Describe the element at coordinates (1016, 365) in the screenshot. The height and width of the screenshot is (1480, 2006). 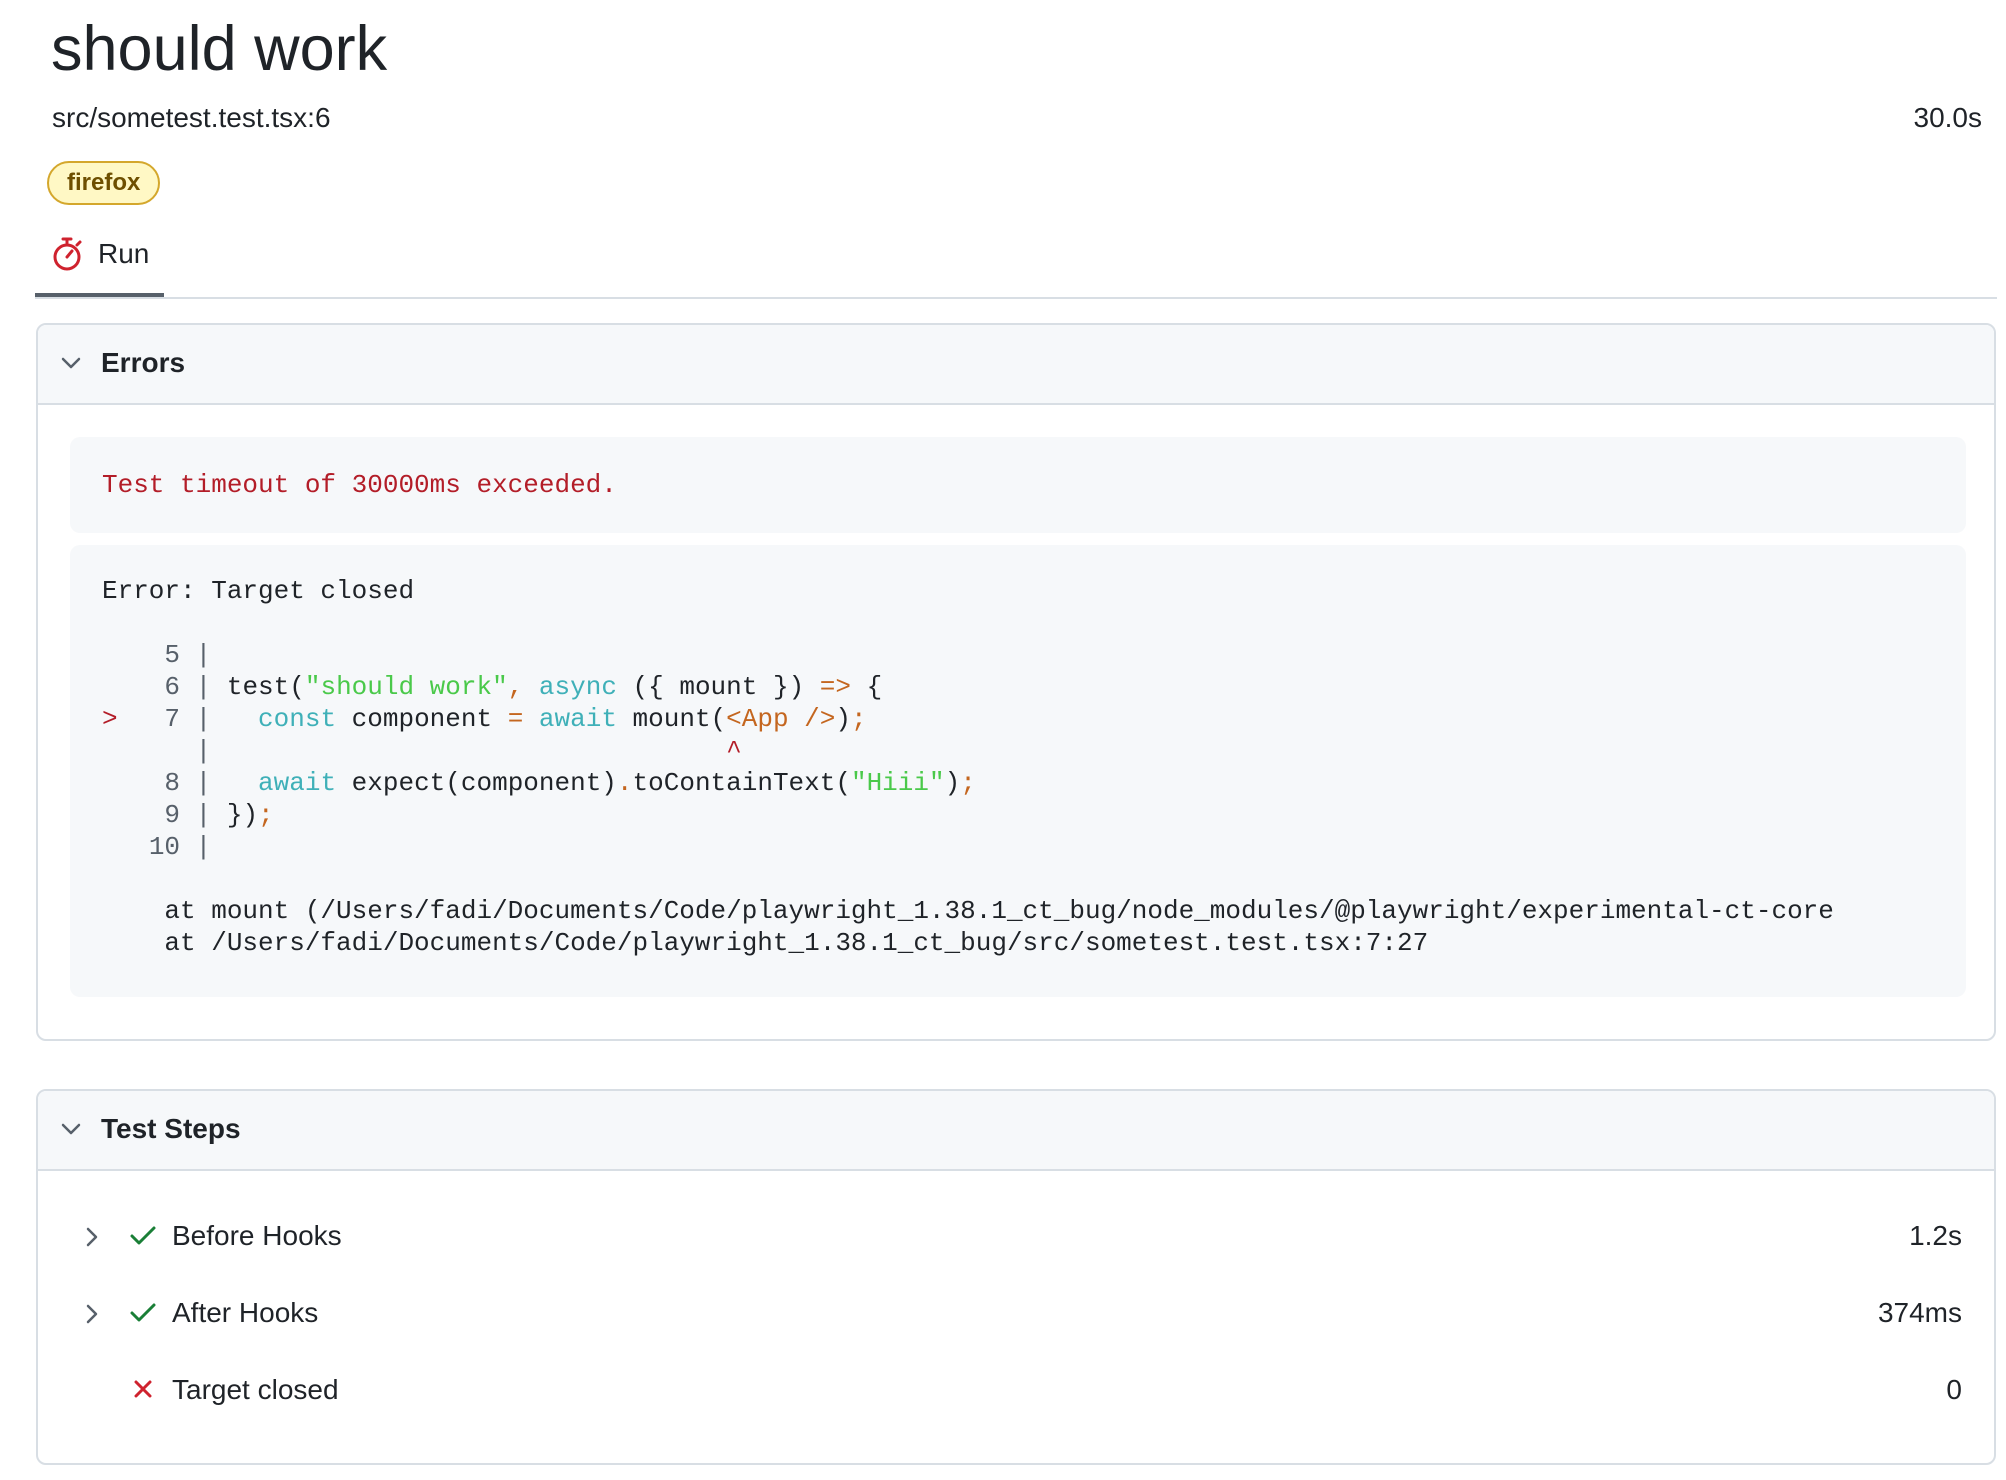
I see `errors-header: Errors` at that location.